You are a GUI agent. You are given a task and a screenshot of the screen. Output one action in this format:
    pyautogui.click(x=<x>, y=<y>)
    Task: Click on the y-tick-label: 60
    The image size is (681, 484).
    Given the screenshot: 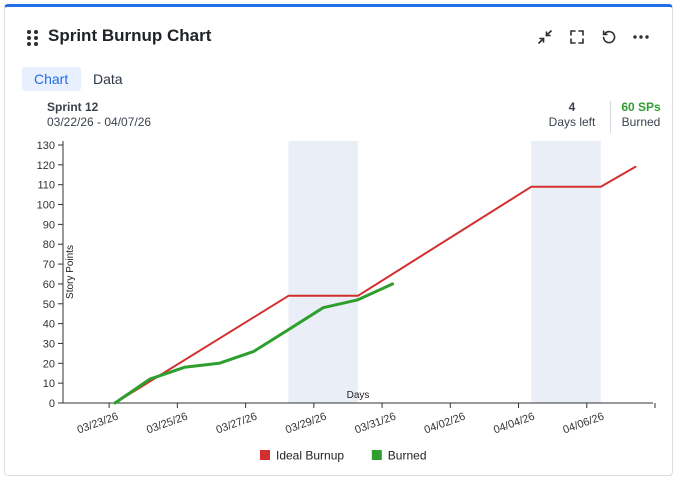 What is the action you would take?
    pyautogui.click(x=49, y=285)
    